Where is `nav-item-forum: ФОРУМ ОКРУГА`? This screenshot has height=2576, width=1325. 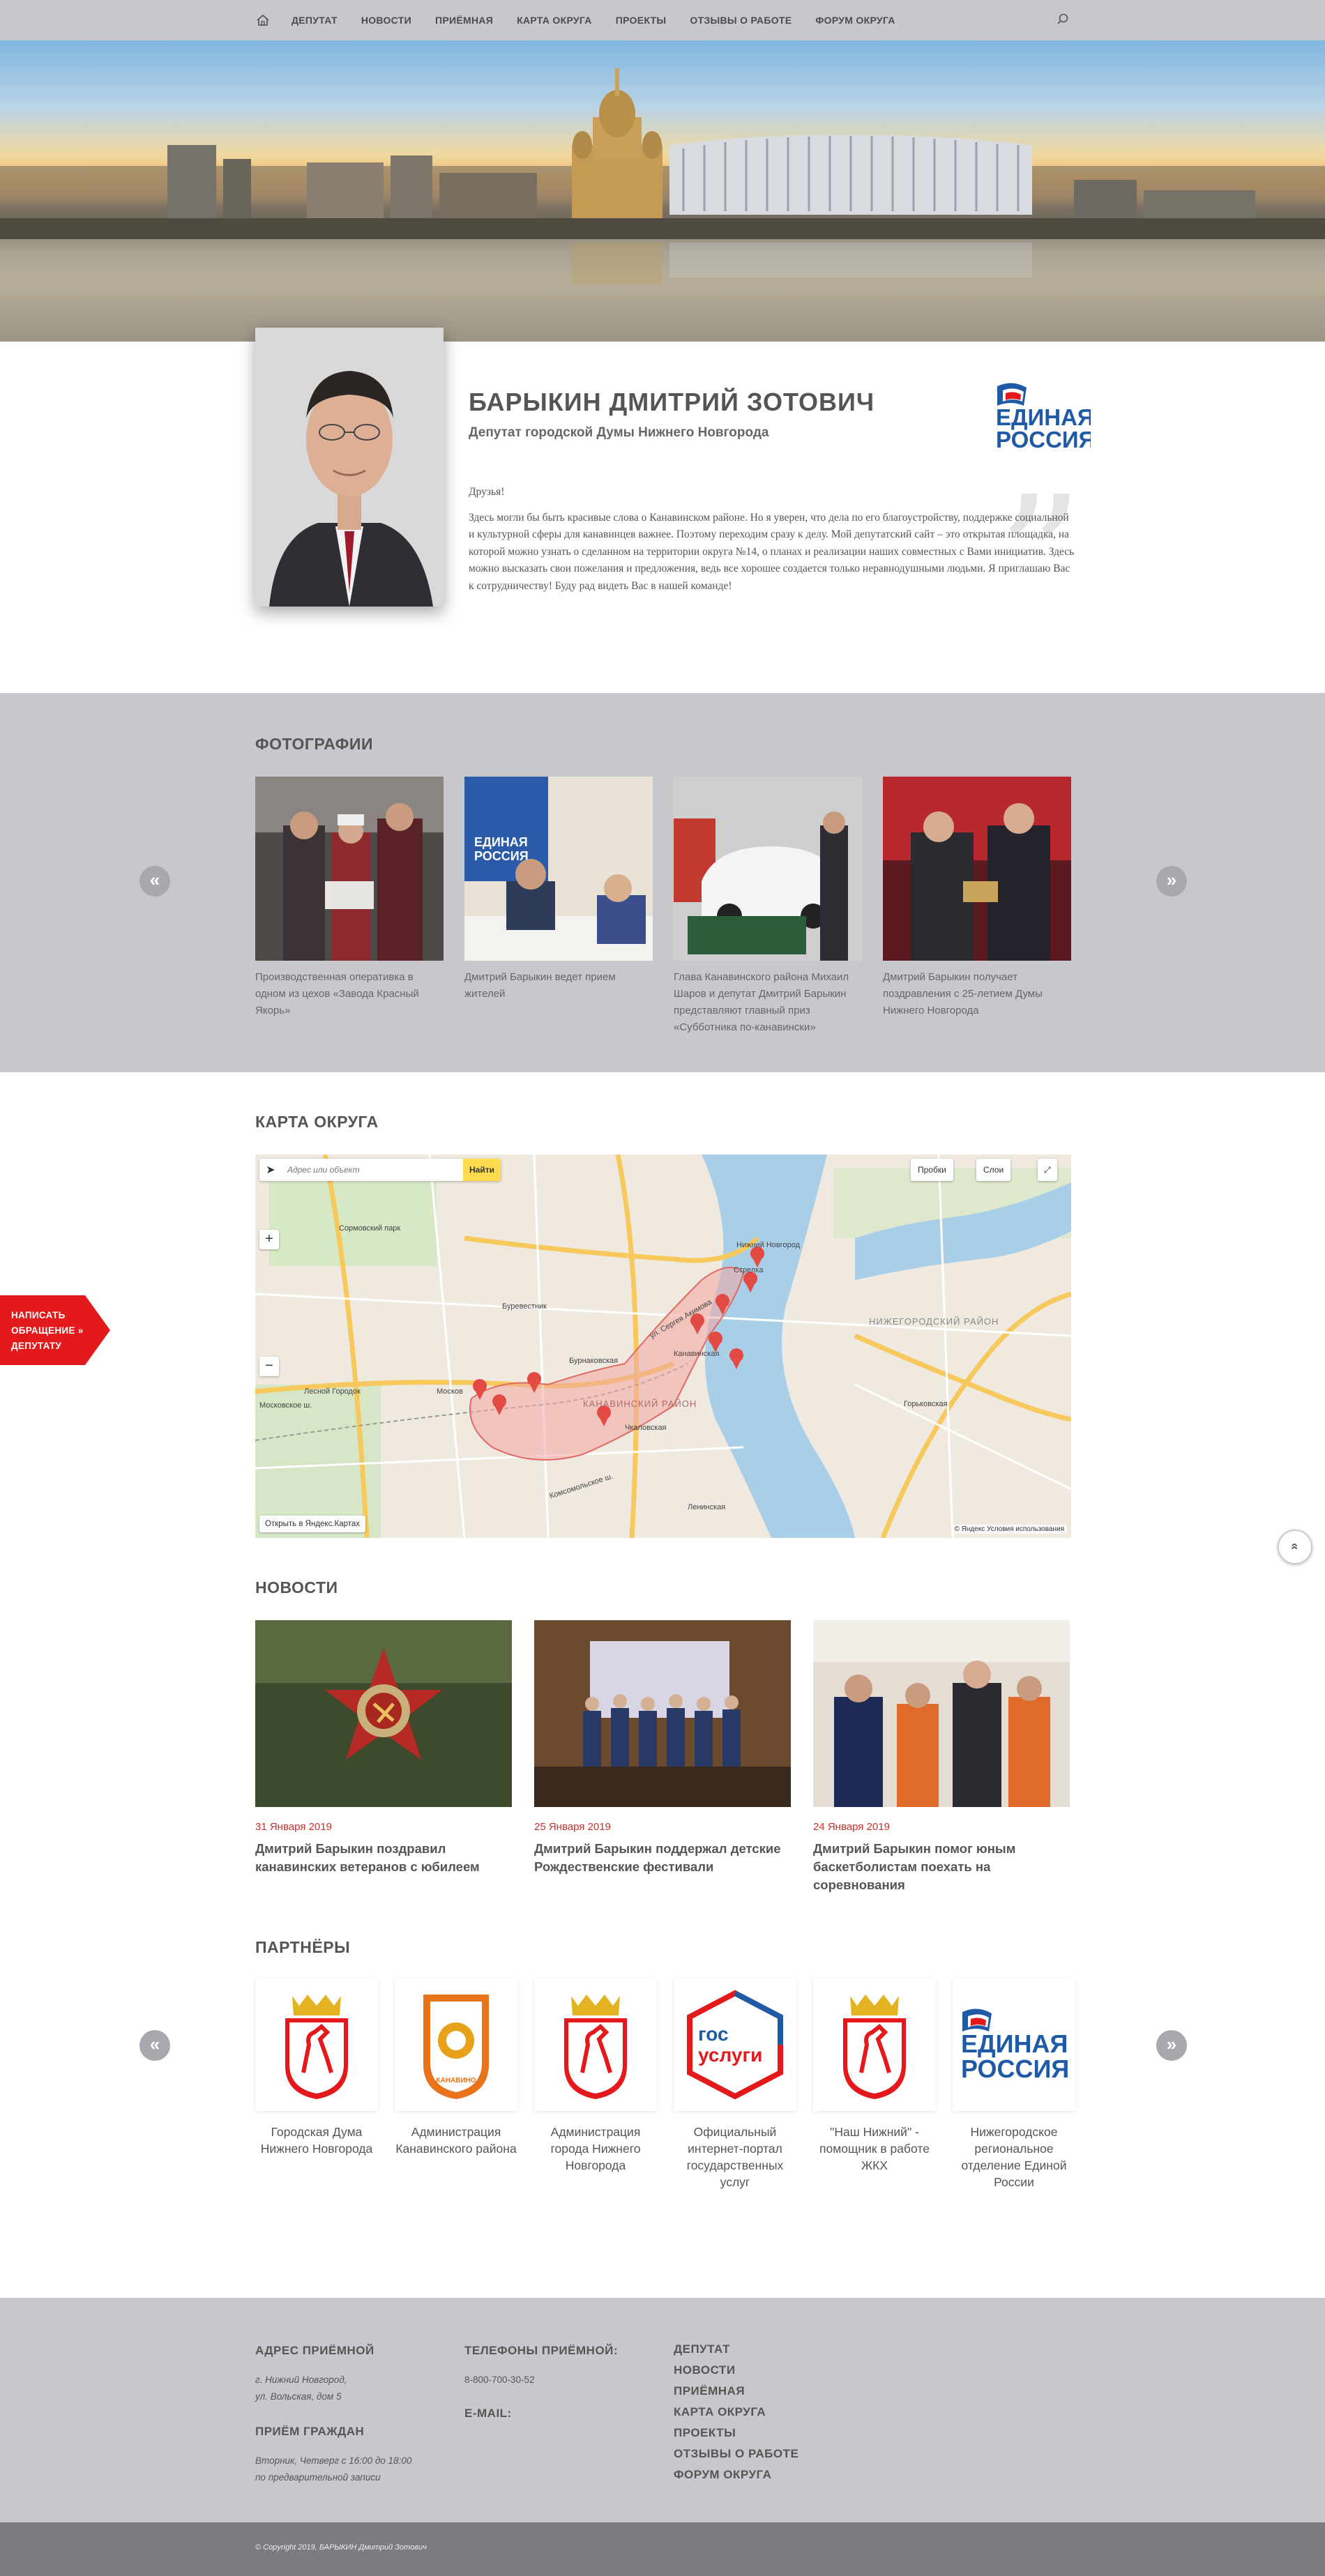
nav-item-forum: ФОРУМ ОКРУГА is located at coordinates (855, 20).